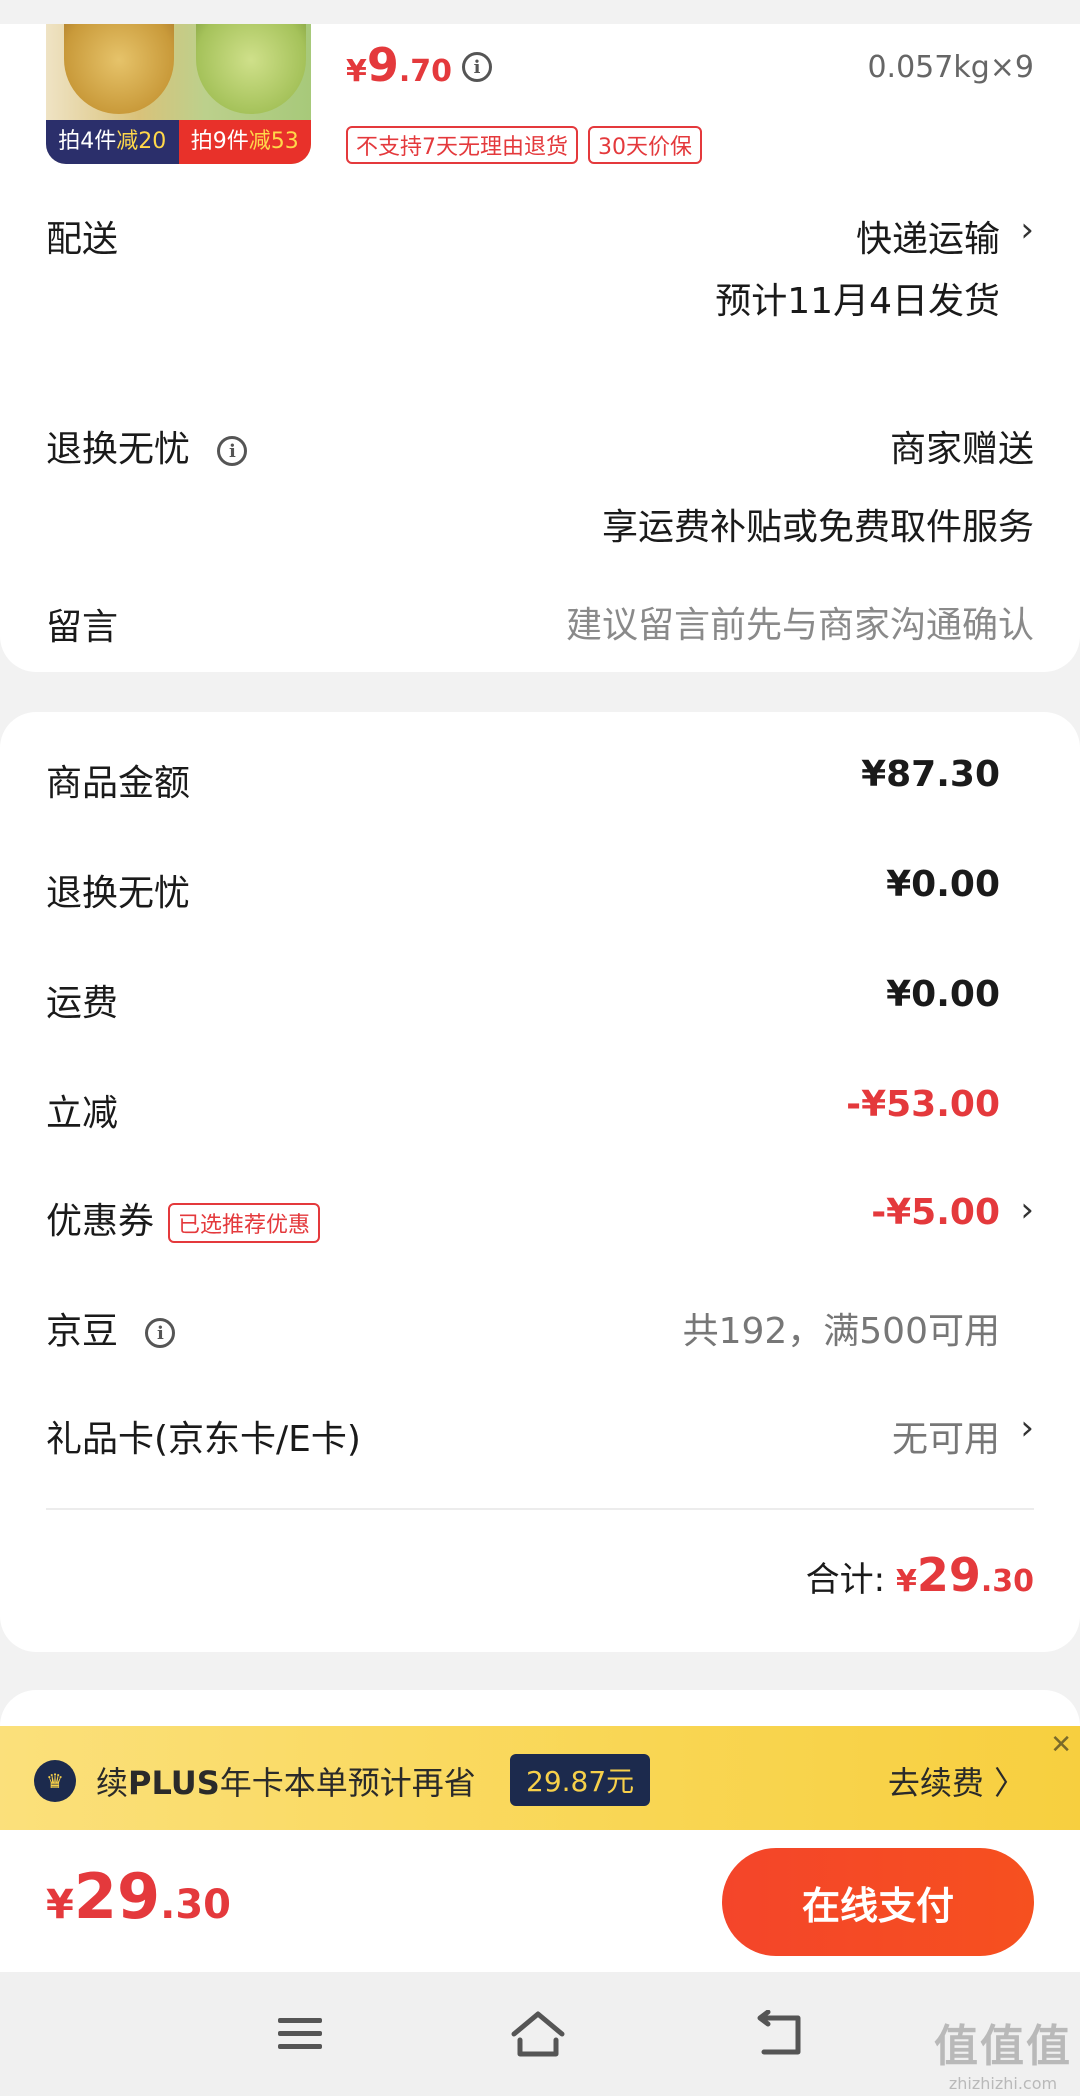  What do you see at coordinates (462, 145) in the screenshot?
I see `tag-no-return: 不支持7天无理由退货` at bounding box center [462, 145].